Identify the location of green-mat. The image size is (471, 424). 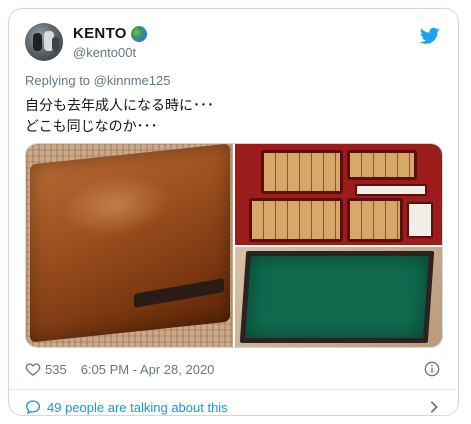
(337, 297).